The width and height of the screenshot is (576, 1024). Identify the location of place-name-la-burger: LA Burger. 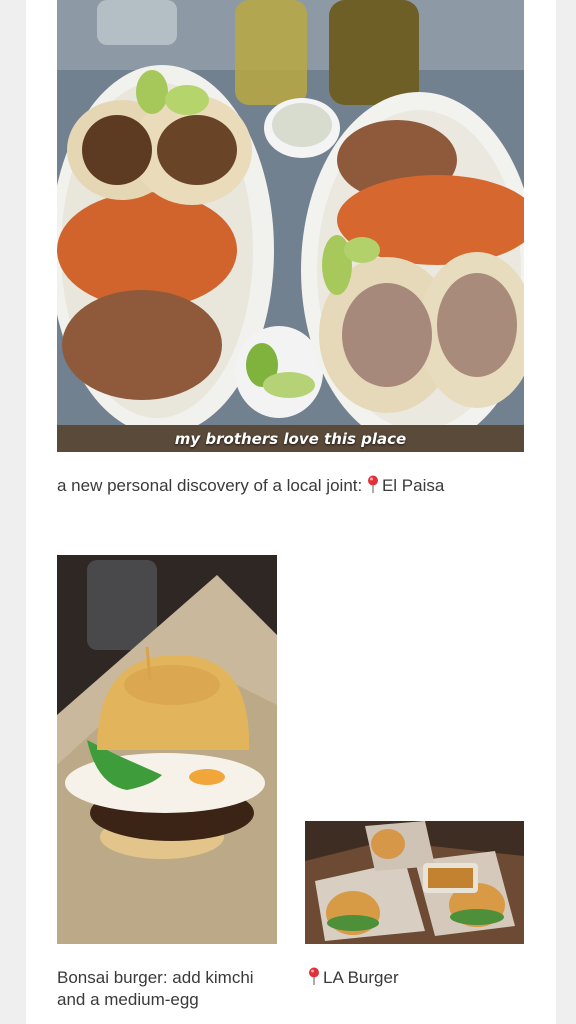
(361, 977).